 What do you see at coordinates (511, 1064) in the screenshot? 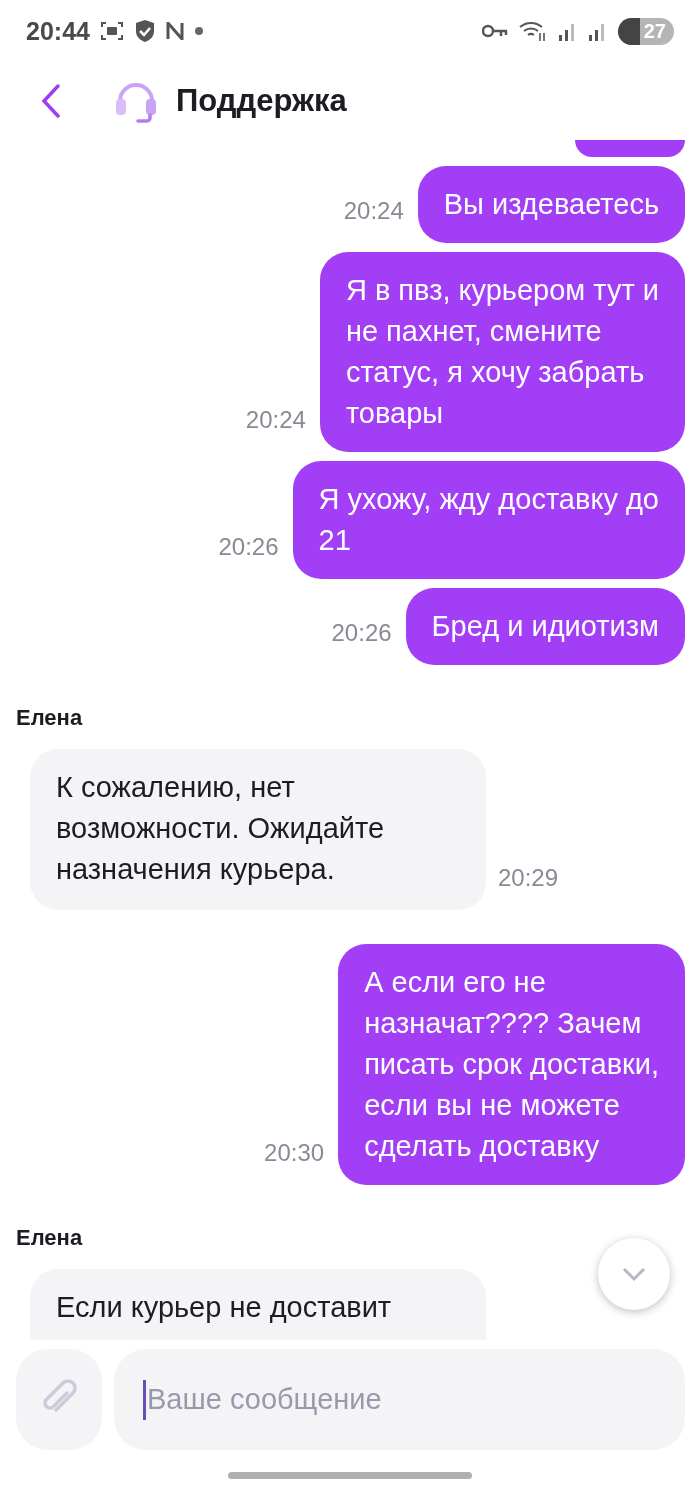
I see `message-bubble: А если его не назначат???? Зачем писать срок доставки, если вы не можете сделать доставку` at bounding box center [511, 1064].